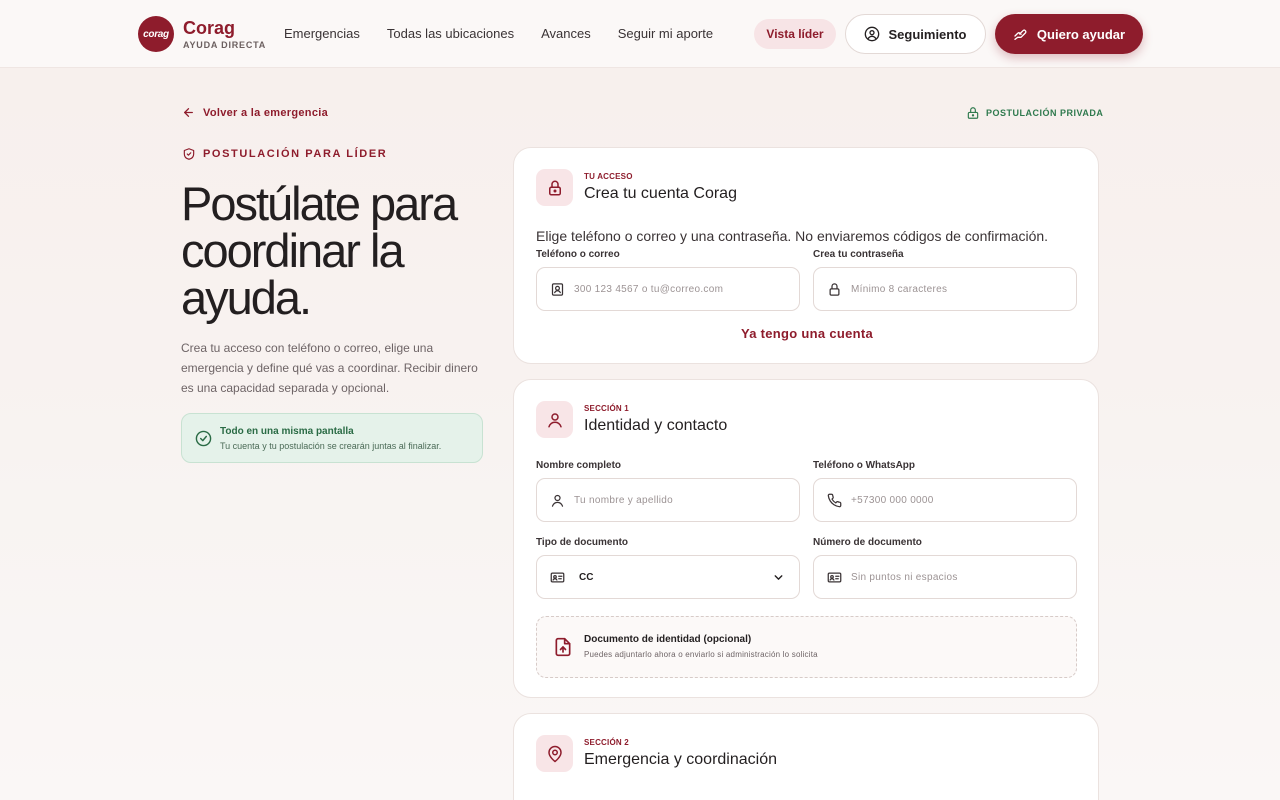  What do you see at coordinates (203, 438) in the screenshot?
I see `check-circle-icon` at bounding box center [203, 438].